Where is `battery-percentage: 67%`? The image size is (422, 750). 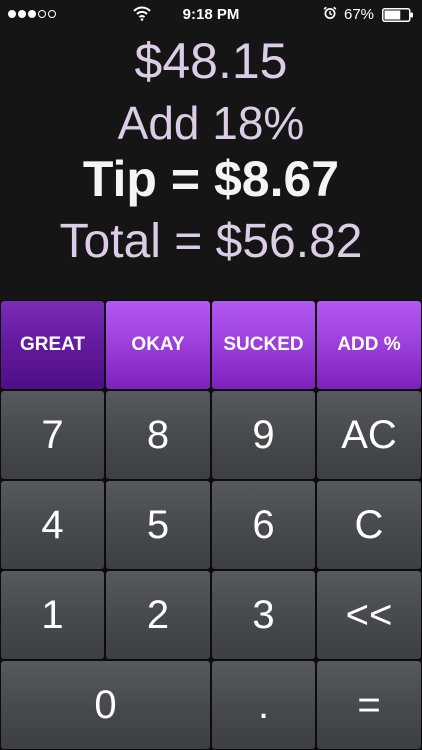 battery-percentage: 67% is located at coordinates (359, 14).